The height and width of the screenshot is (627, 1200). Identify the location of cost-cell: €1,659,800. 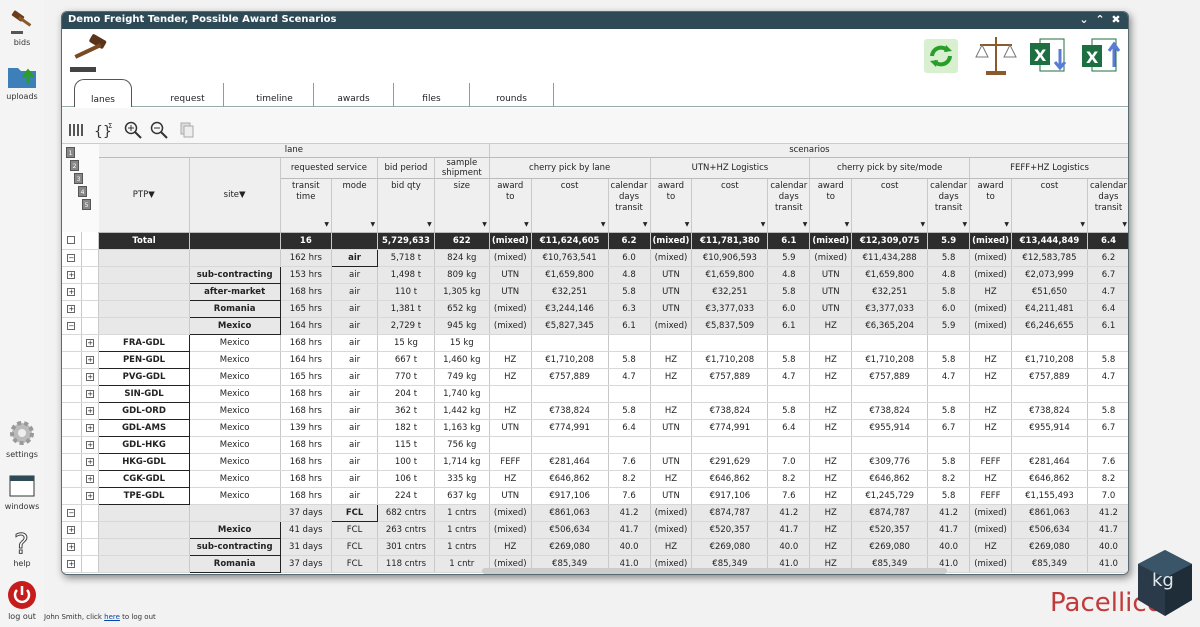
(730, 275).